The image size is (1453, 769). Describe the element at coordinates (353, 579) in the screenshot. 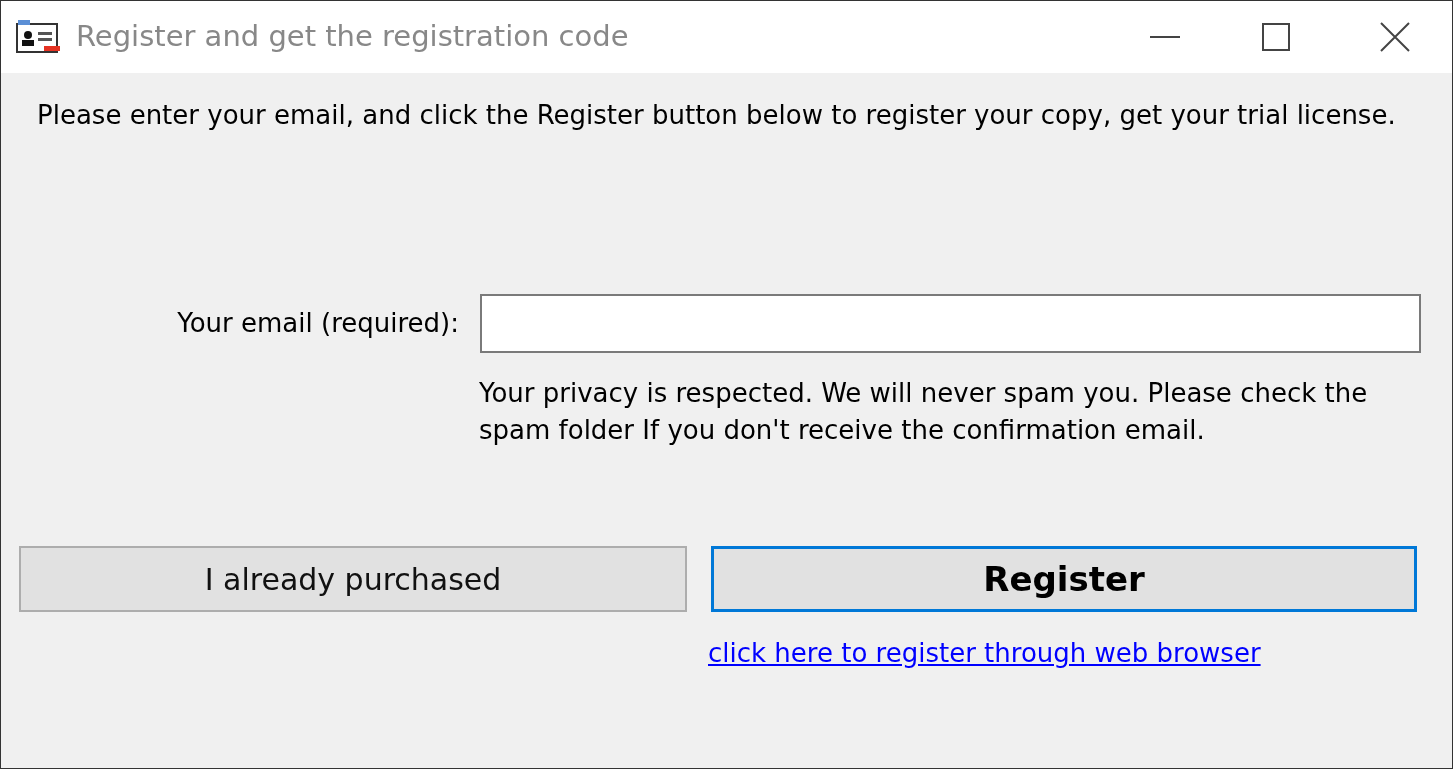

I see `purchased-button: I already purchased` at that location.